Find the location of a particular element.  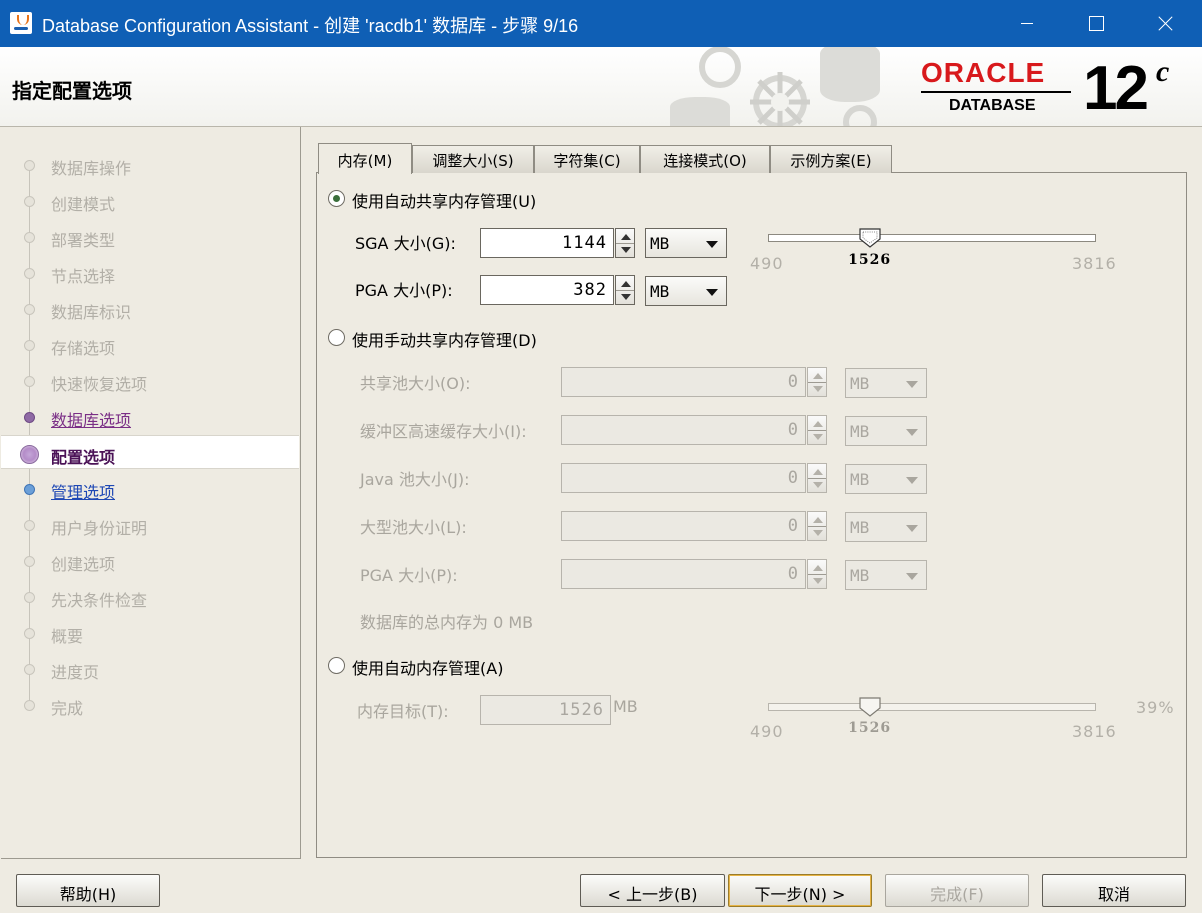

step-label: 进度页 is located at coordinates (75, 672).